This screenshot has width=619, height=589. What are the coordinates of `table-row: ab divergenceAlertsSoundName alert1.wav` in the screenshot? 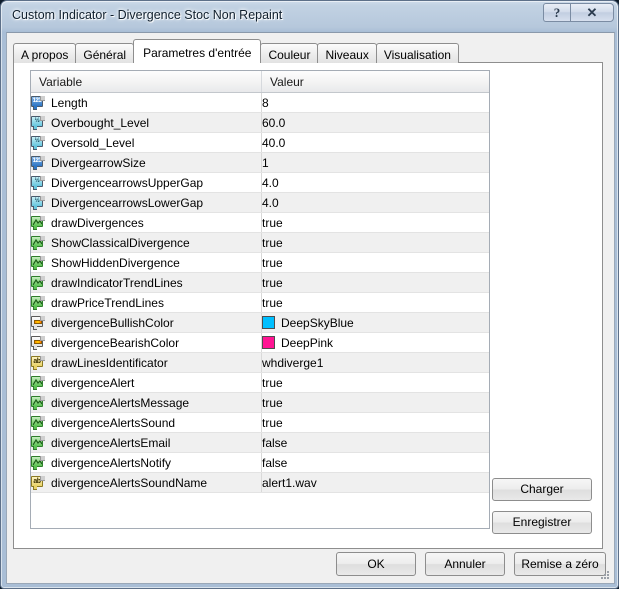 It's located at (260, 482).